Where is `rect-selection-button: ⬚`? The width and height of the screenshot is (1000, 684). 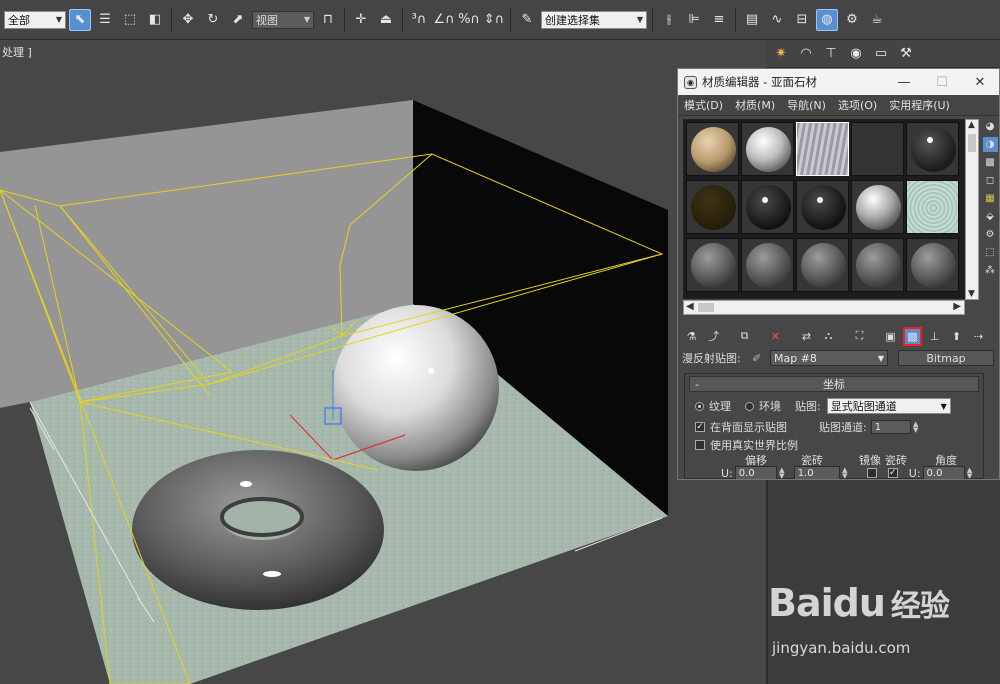 rect-selection-button: ⬚ is located at coordinates (130, 20).